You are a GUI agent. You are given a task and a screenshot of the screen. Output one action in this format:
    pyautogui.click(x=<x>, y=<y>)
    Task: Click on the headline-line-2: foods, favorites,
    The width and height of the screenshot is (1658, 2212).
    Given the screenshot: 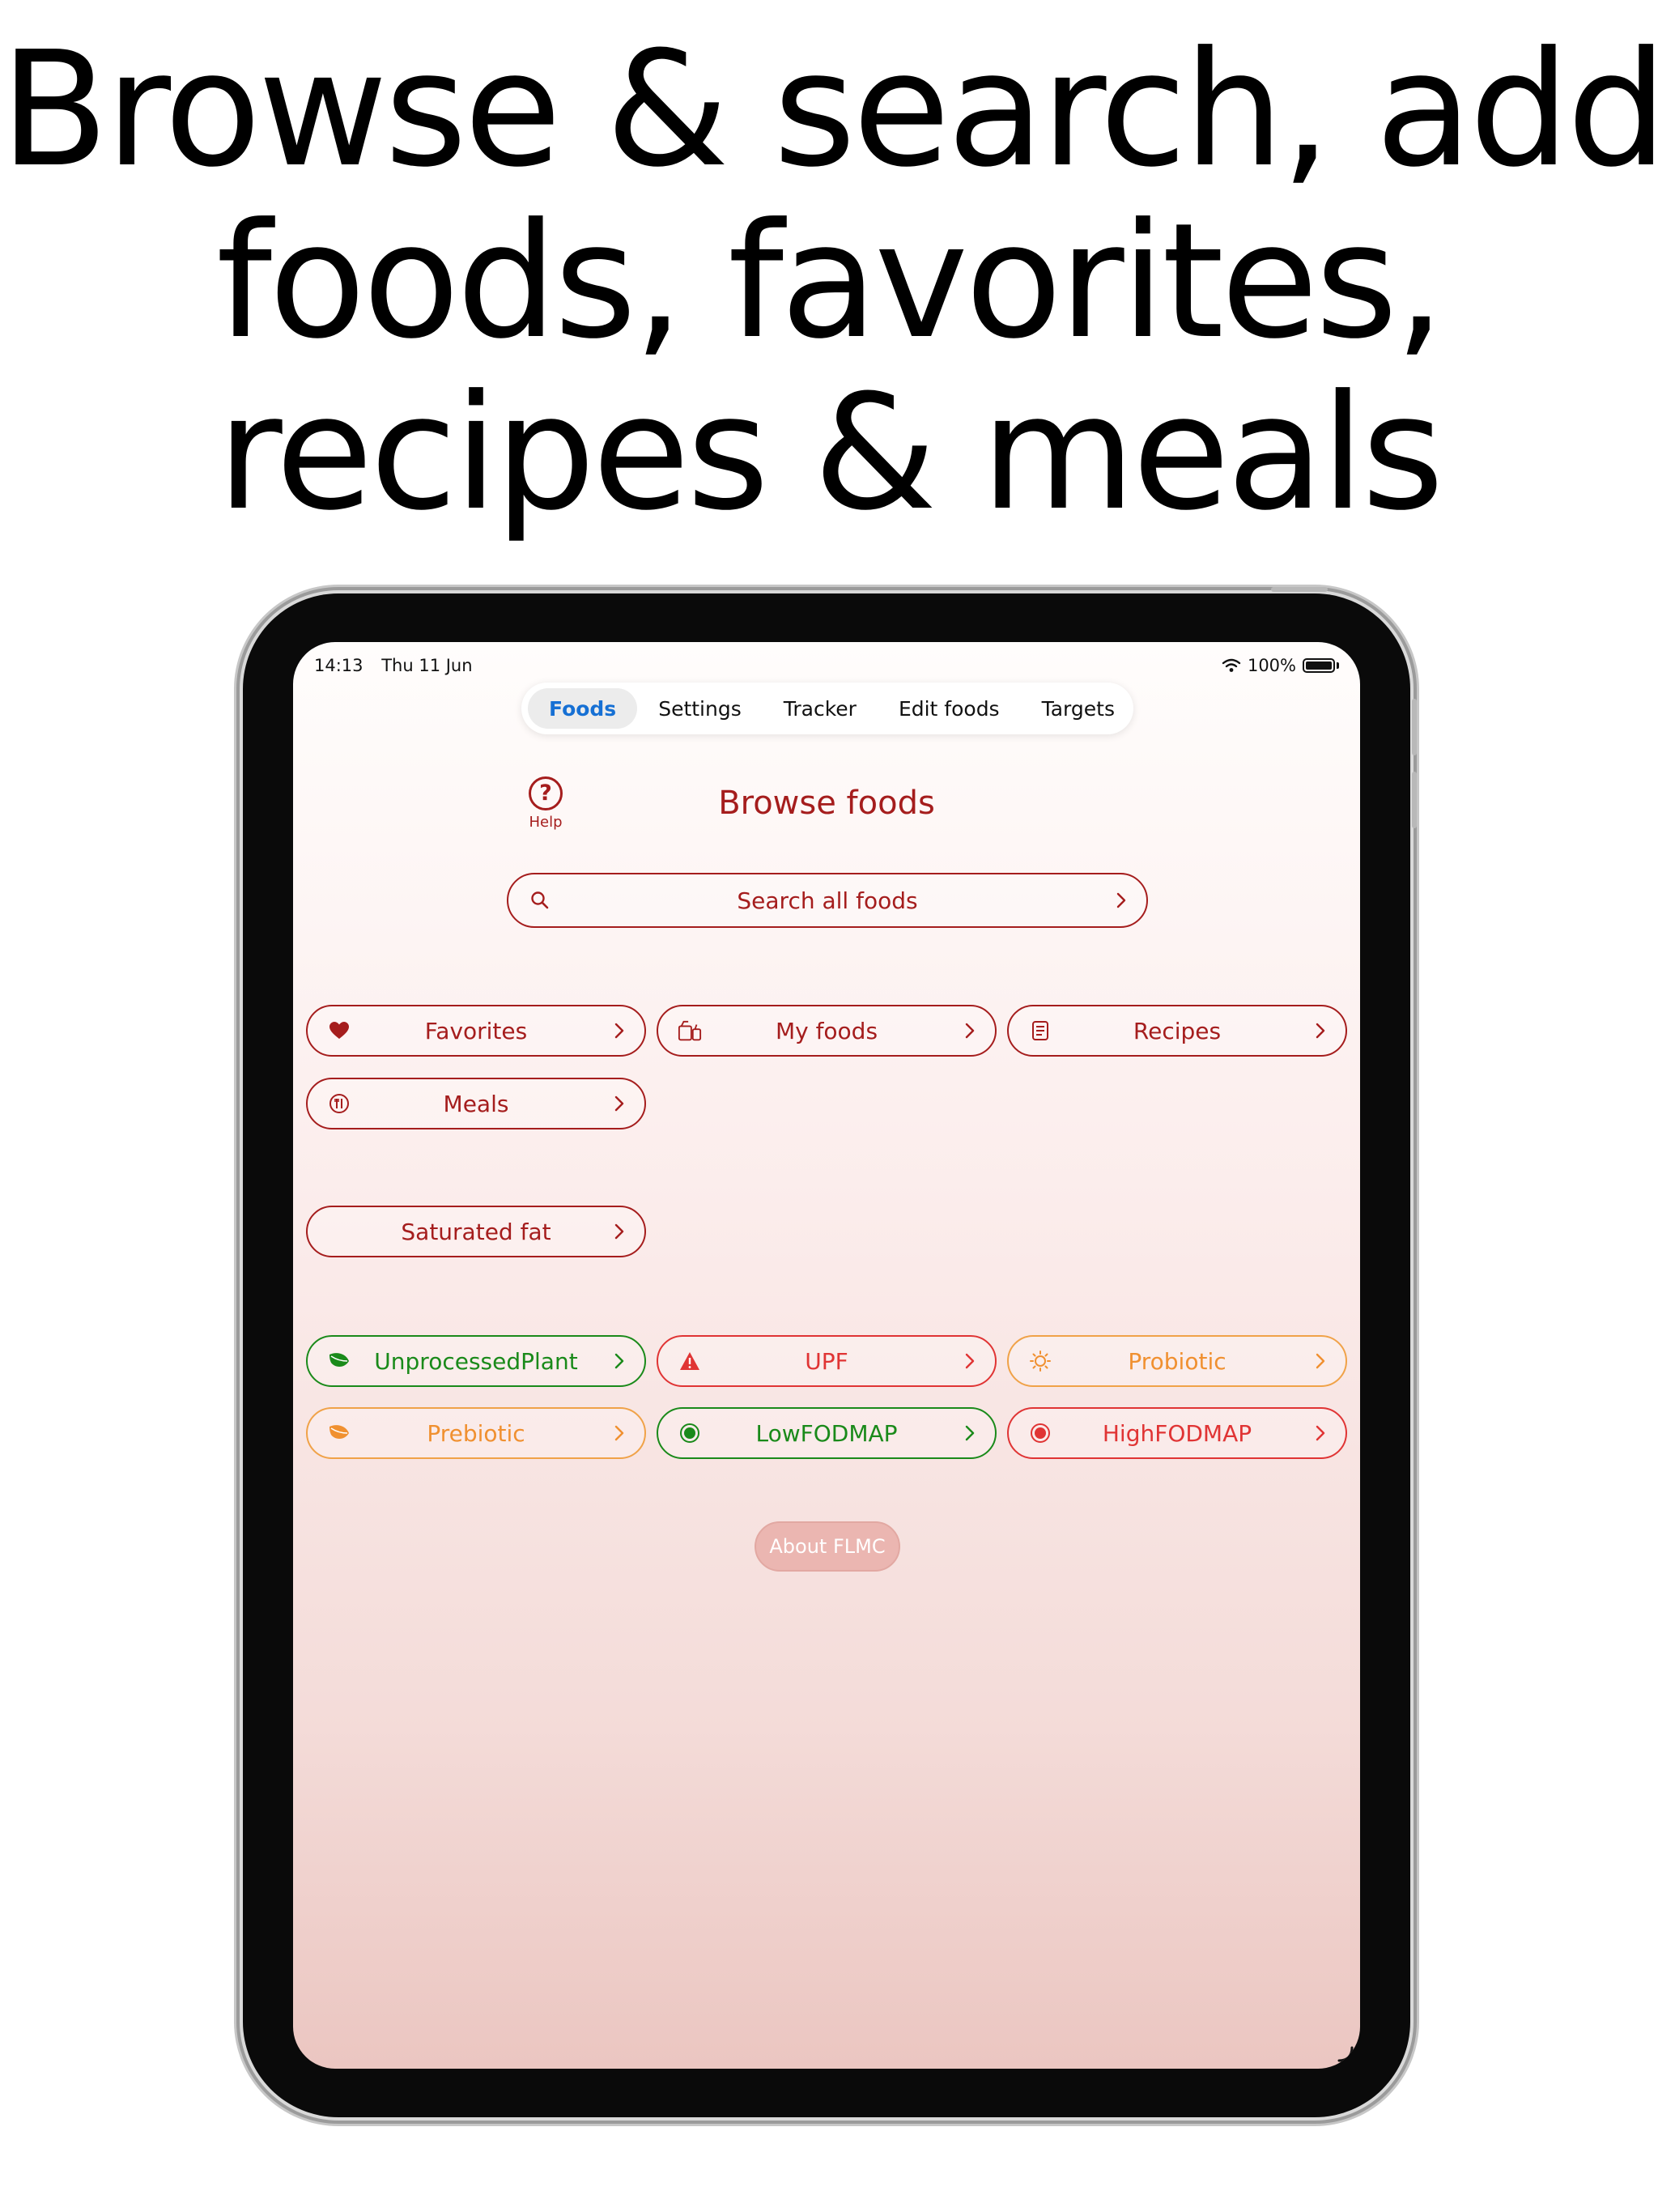 What is the action you would take?
    pyautogui.click(x=830, y=282)
    